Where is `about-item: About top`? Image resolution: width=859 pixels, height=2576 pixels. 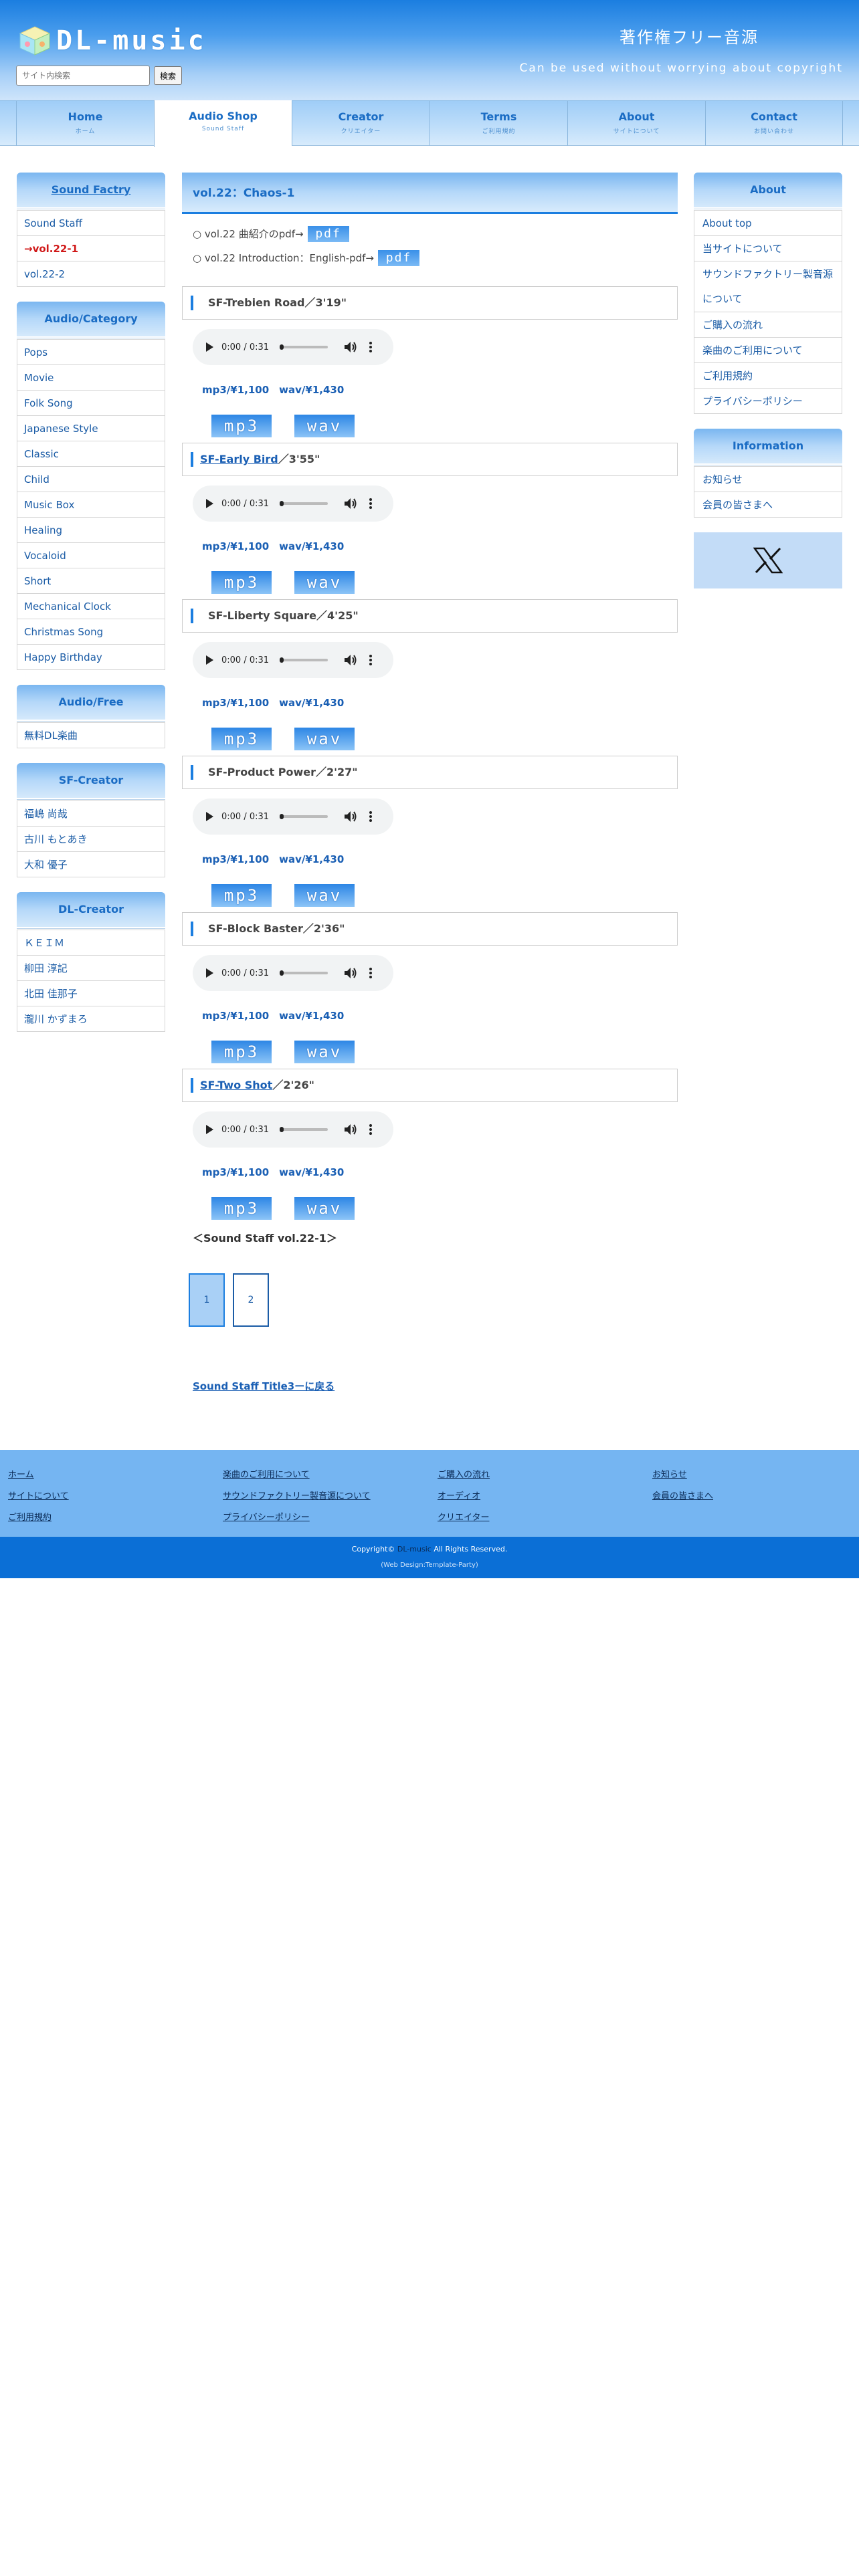
about-item: About top is located at coordinates (768, 223).